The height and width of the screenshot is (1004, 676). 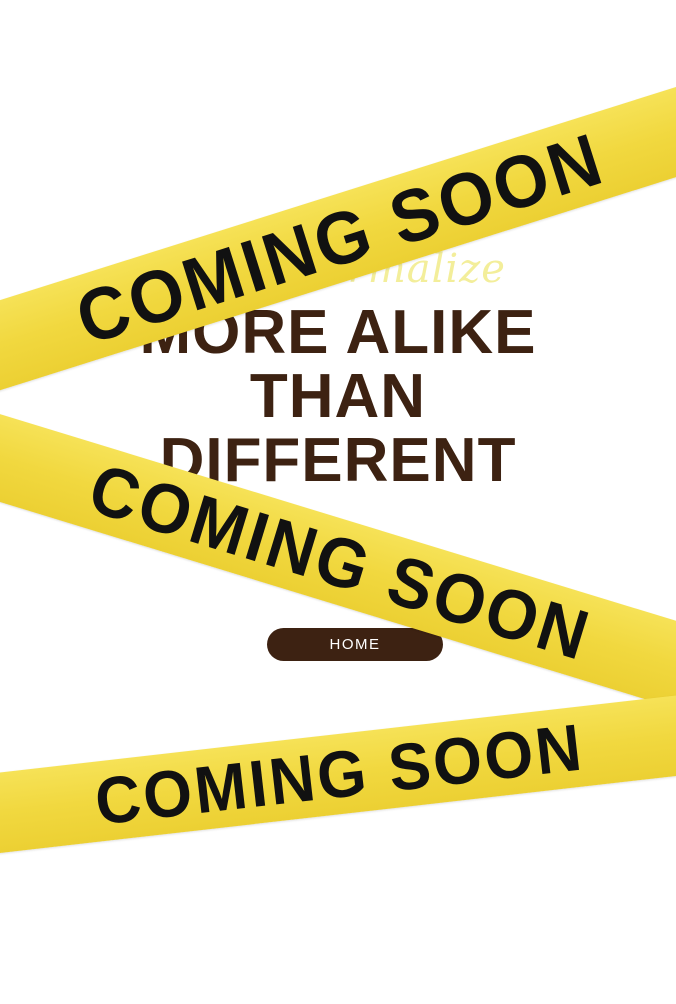 I want to click on headline-line-2: THAN, so click(x=338, y=396).